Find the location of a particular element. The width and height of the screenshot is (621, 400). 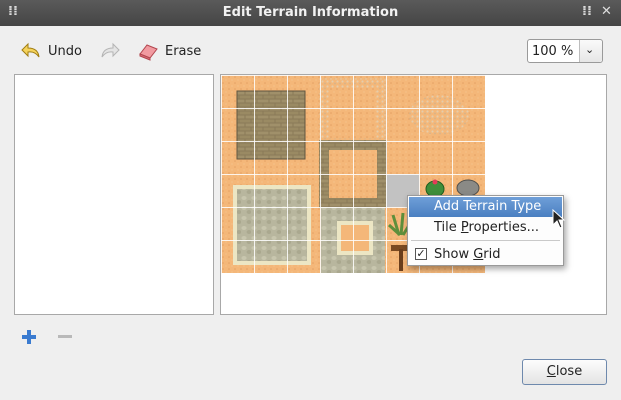

plus-icon is located at coordinates (29, 337).